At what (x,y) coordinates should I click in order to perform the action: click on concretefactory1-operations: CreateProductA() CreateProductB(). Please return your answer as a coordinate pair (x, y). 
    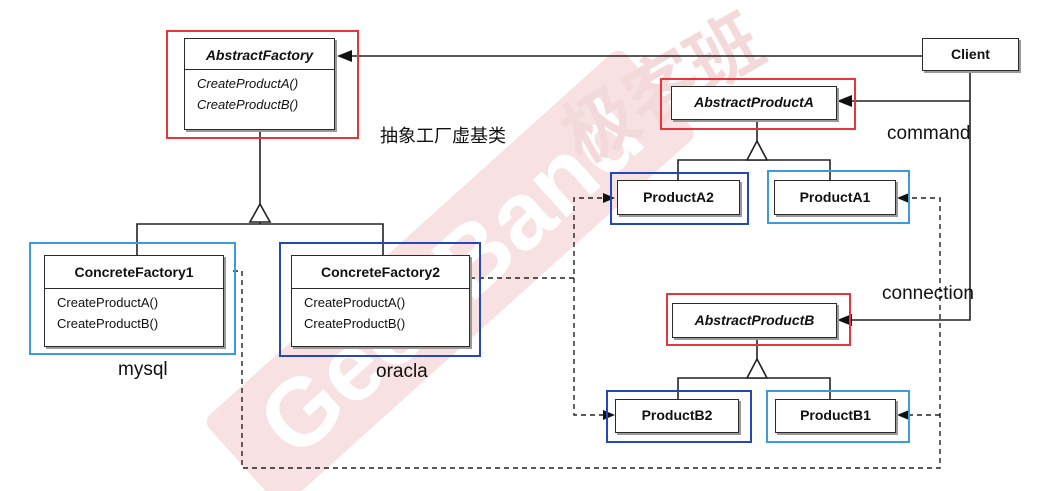
    Looking at the image, I should click on (134, 311).